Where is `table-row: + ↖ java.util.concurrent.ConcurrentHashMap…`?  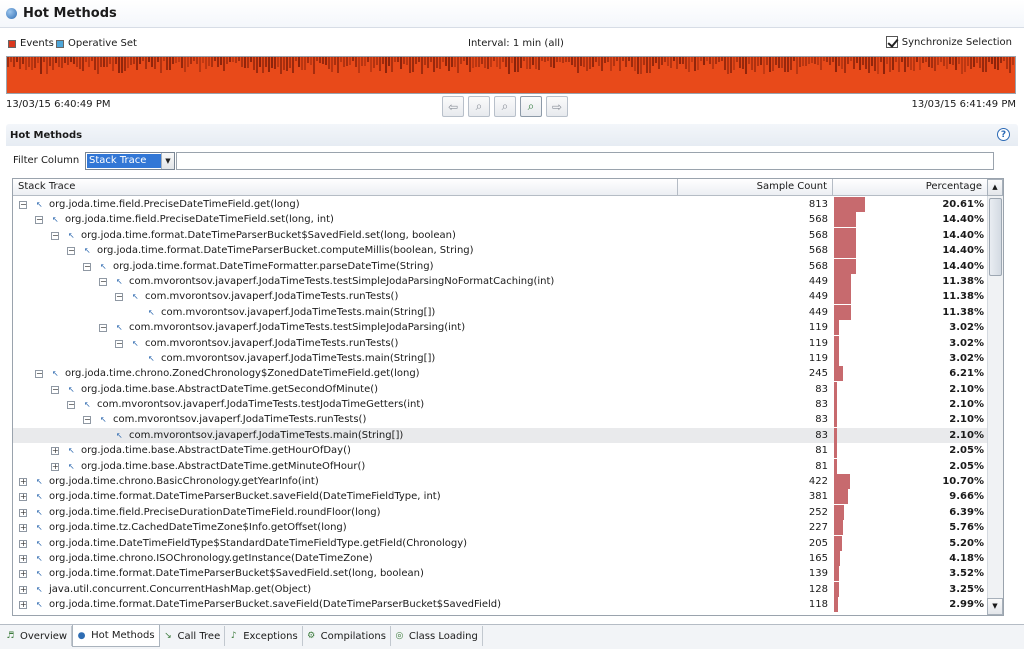
table-row: + ↖ java.util.concurrent.ConcurrentHashMap… is located at coordinates (500, 589).